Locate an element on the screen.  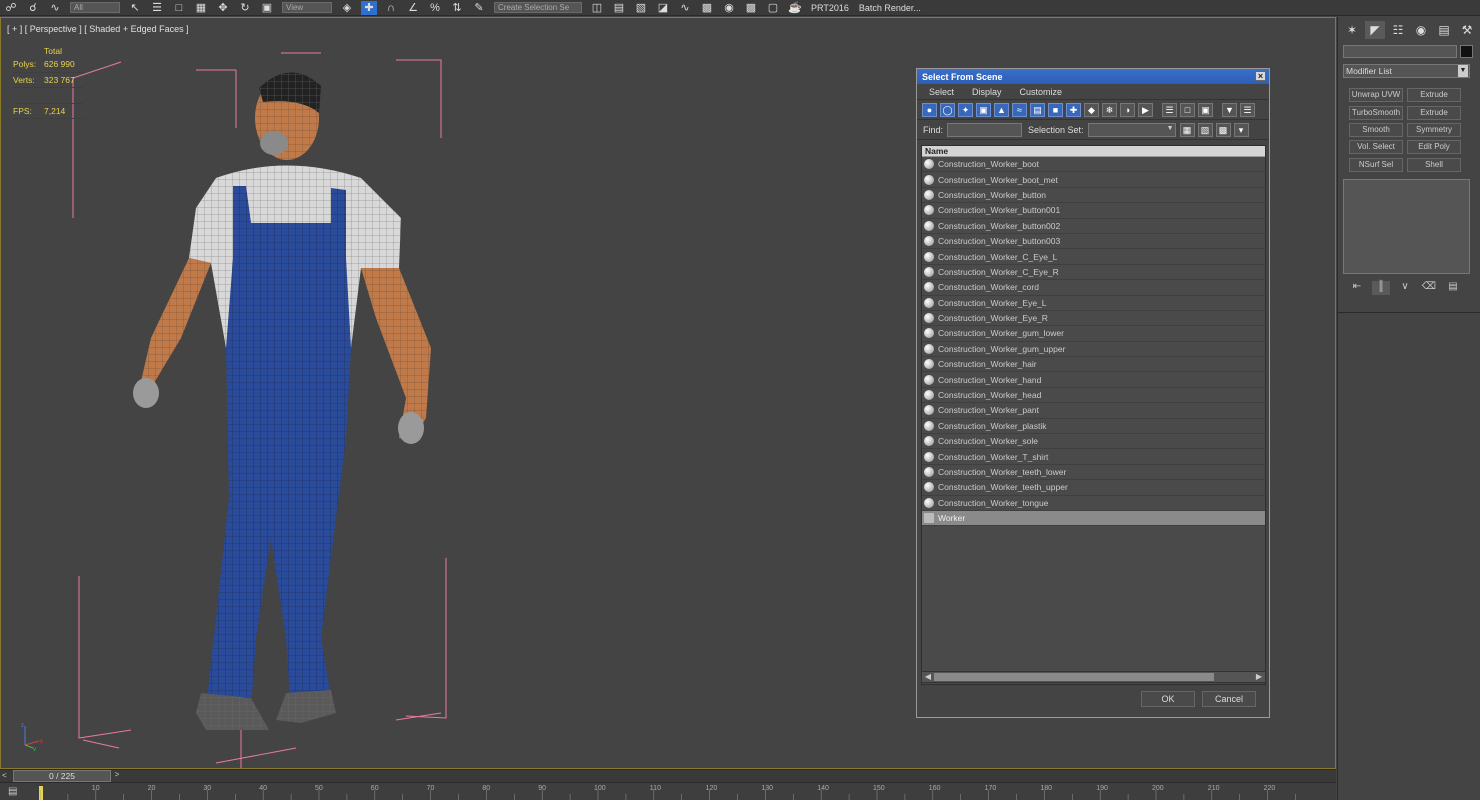
display-tab-icon: ▤ is located at coordinates (1444, 30).